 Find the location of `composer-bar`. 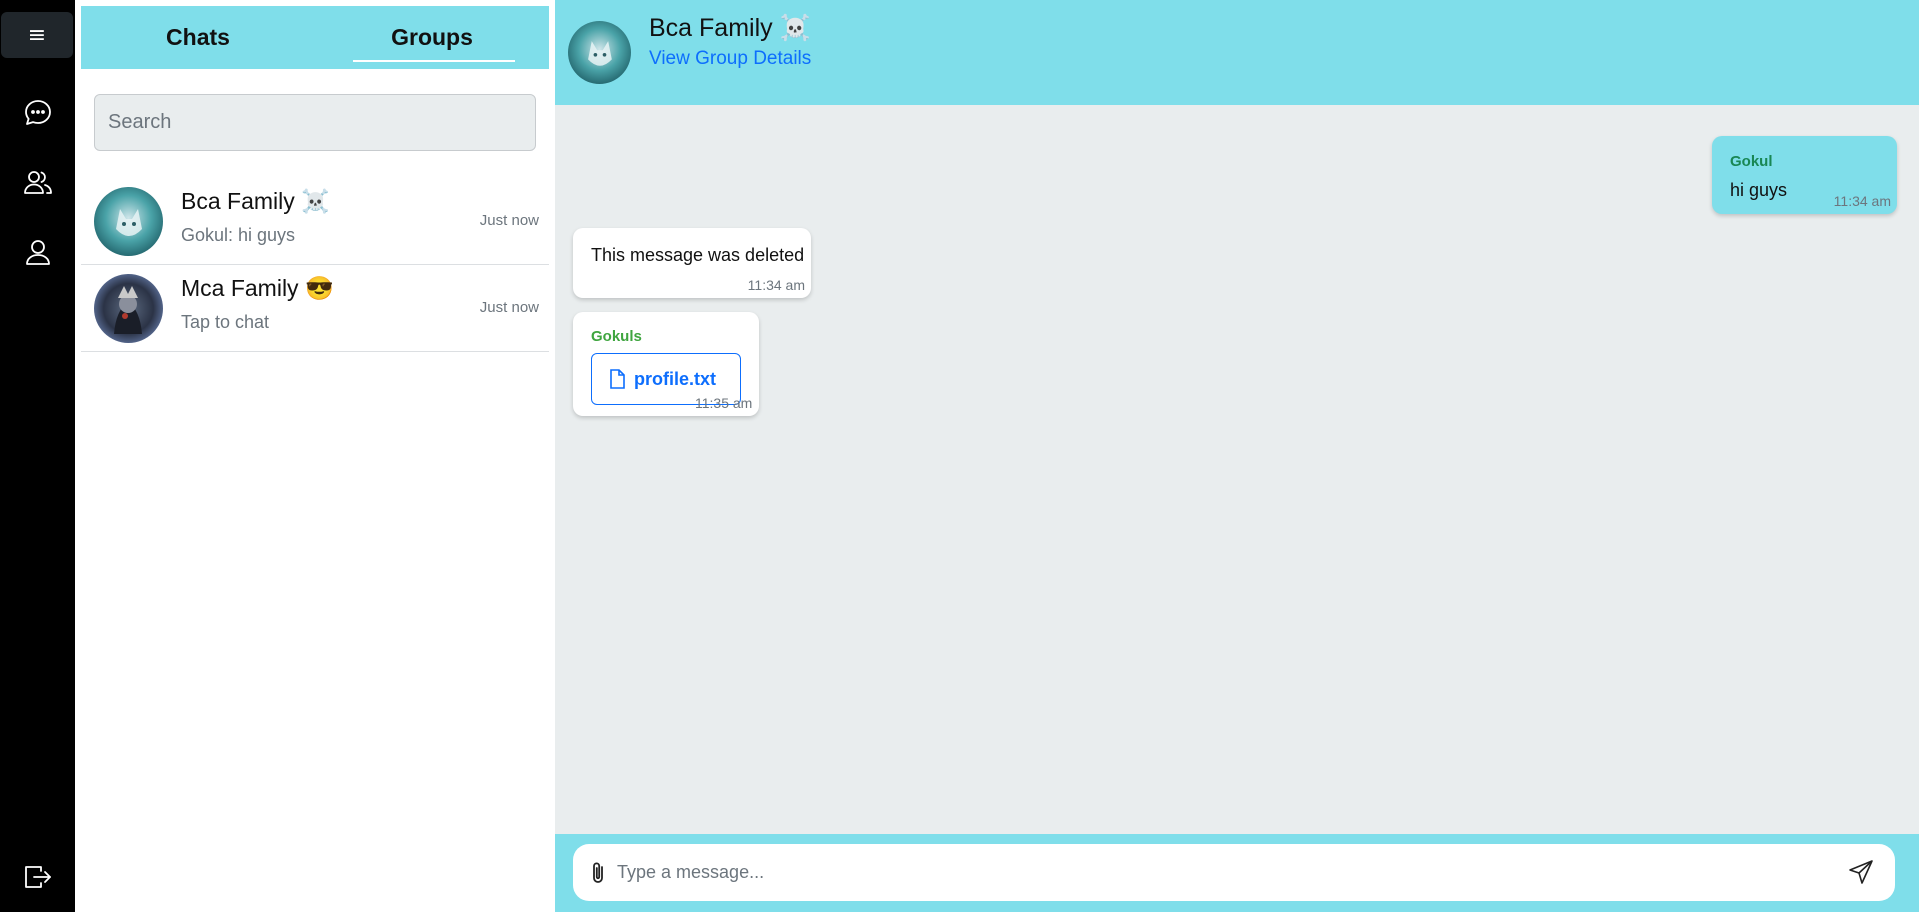

composer-bar is located at coordinates (1237, 873).